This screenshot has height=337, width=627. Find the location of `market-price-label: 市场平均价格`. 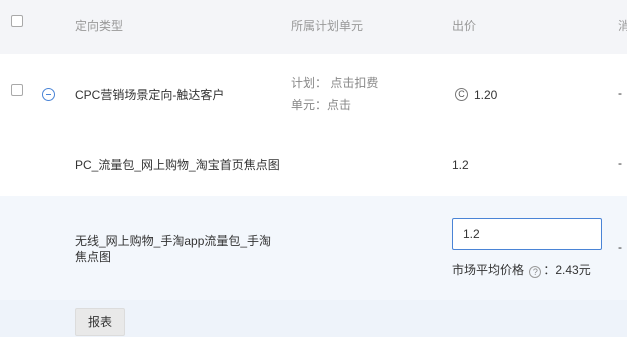

market-price-label: 市场平均价格 is located at coordinates (488, 270).